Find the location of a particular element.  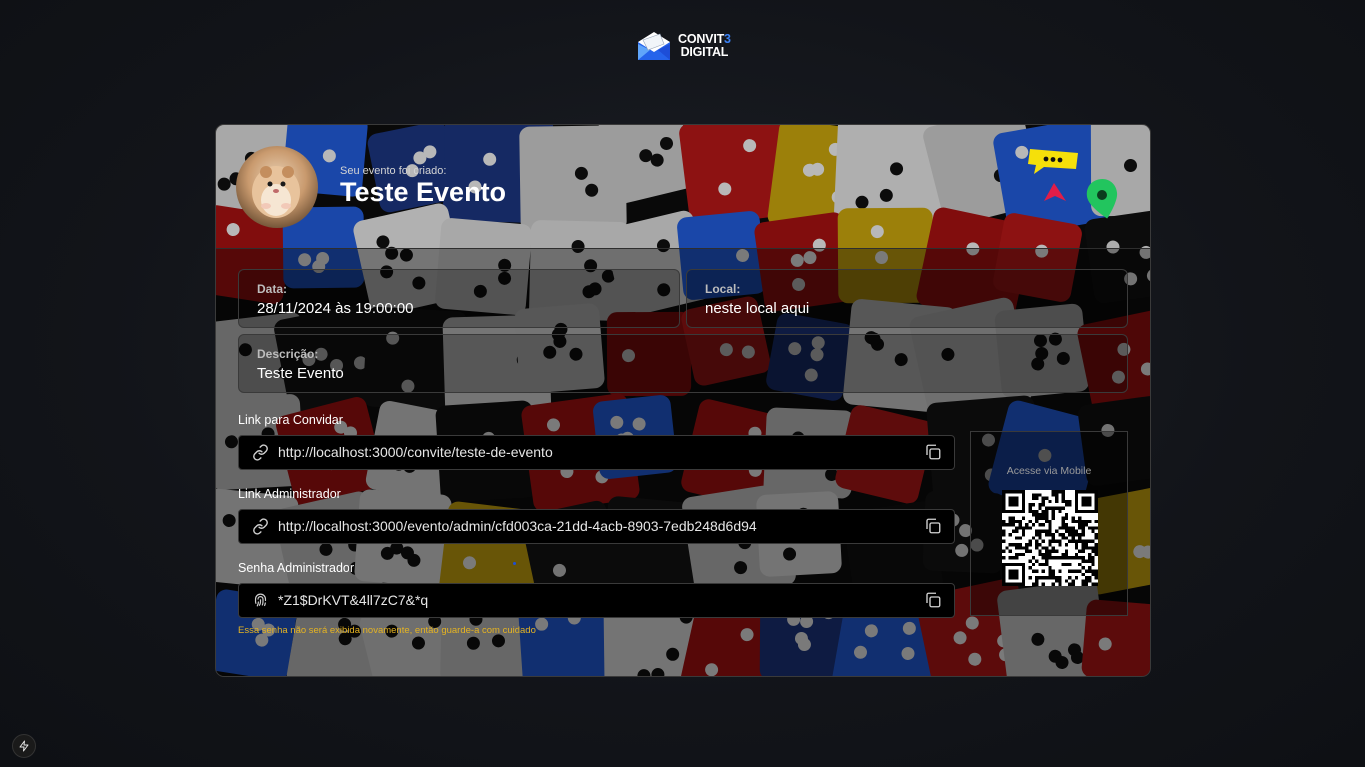

lightning-icon is located at coordinates (24, 746).